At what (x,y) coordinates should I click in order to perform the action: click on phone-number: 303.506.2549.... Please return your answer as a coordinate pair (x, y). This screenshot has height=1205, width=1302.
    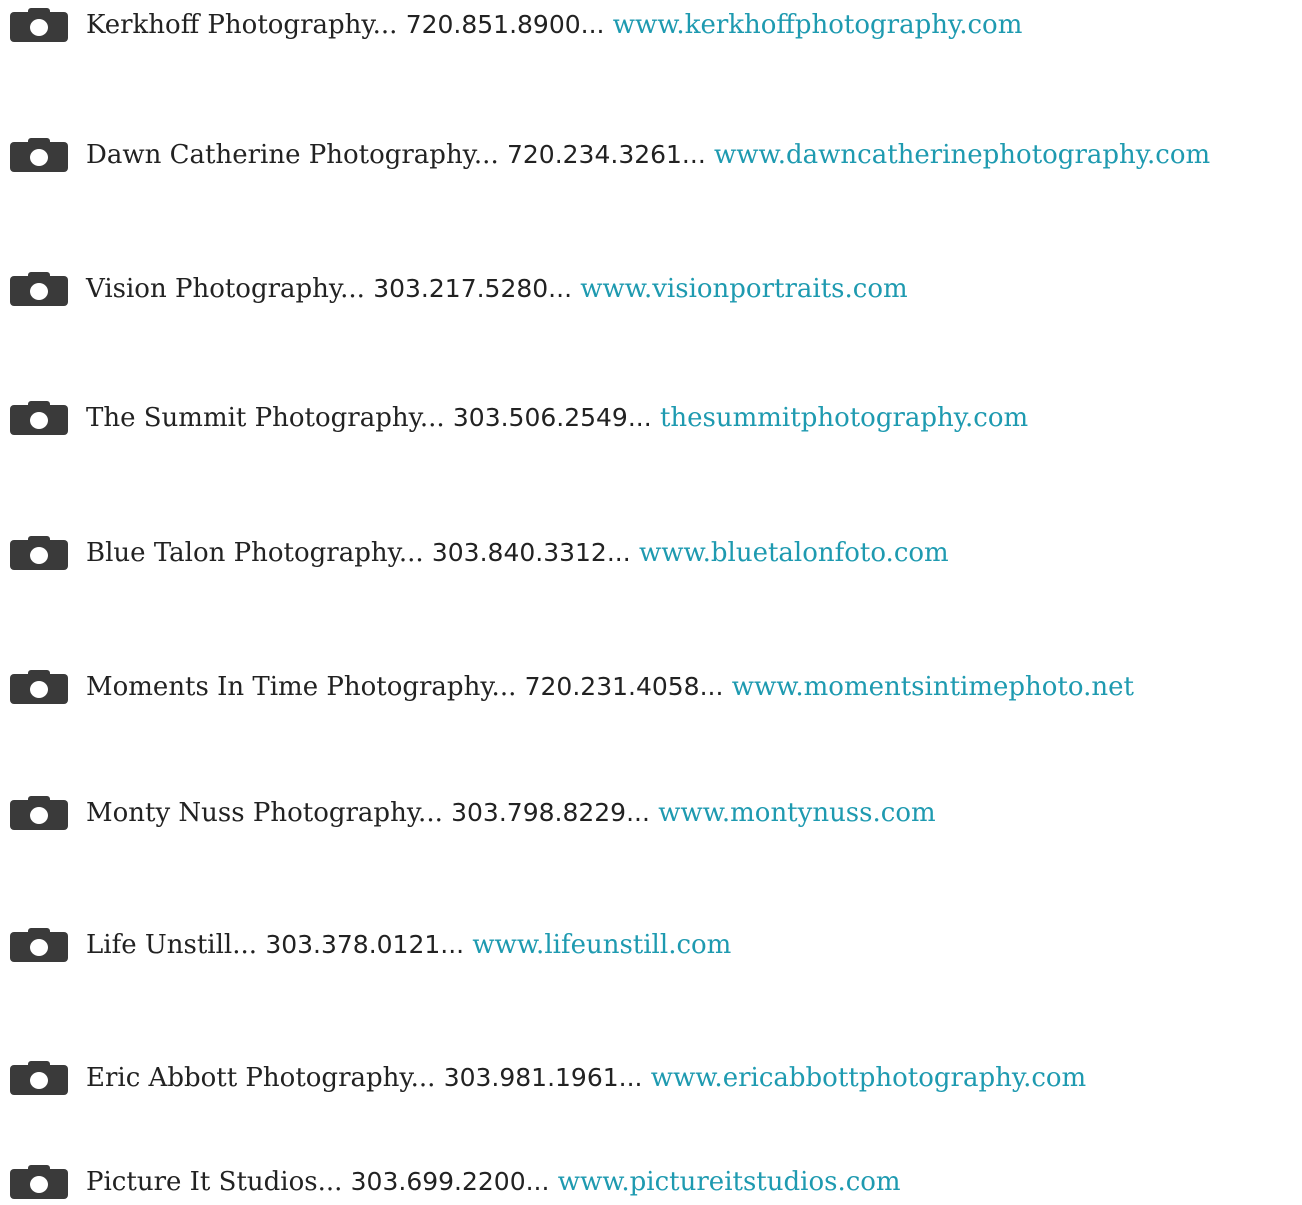
    Looking at the image, I should click on (552, 417).